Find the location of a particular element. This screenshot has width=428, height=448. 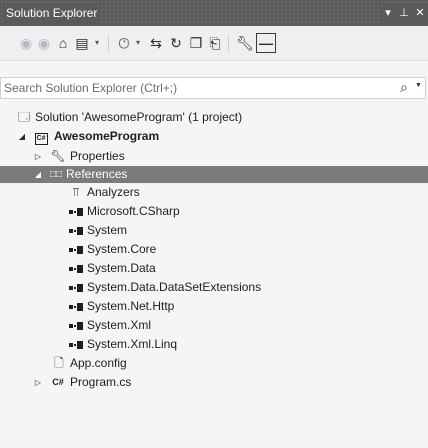

window-controls: ▾ ⊥ ✕ is located at coordinates (404, 13).